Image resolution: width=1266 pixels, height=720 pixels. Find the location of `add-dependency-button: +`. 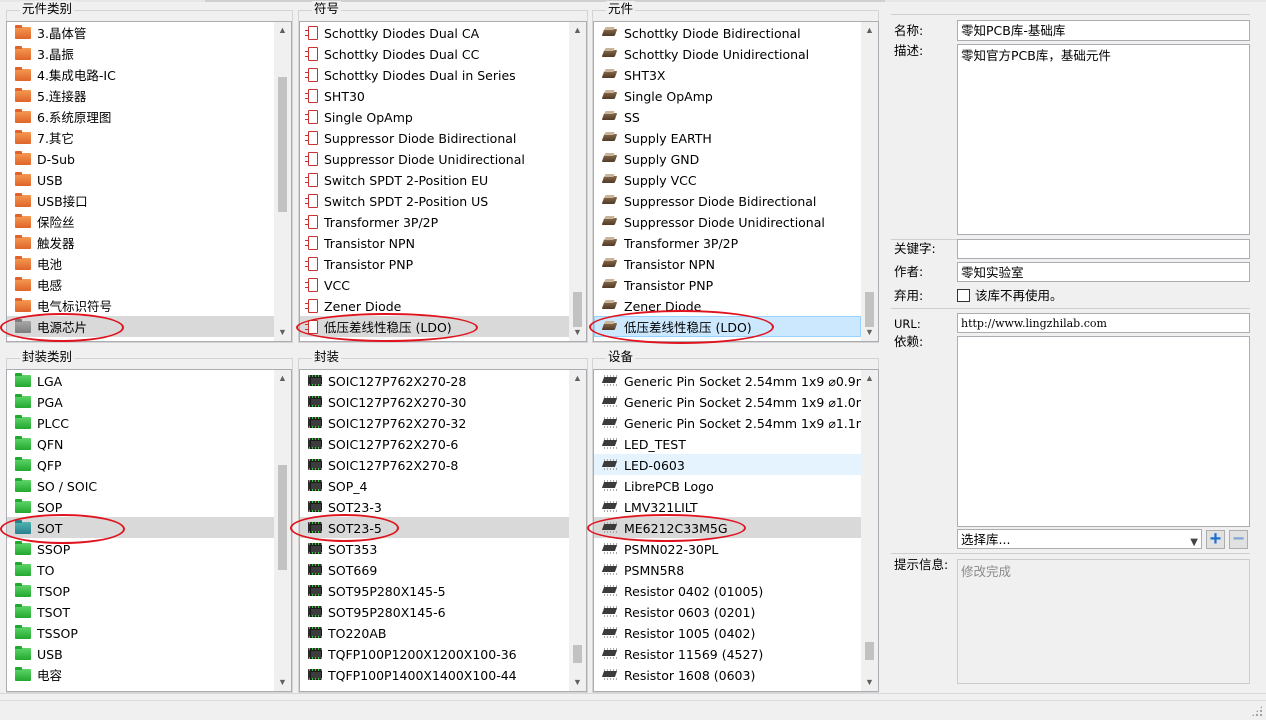

add-dependency-button: + is located at coordinates (1215, 539).